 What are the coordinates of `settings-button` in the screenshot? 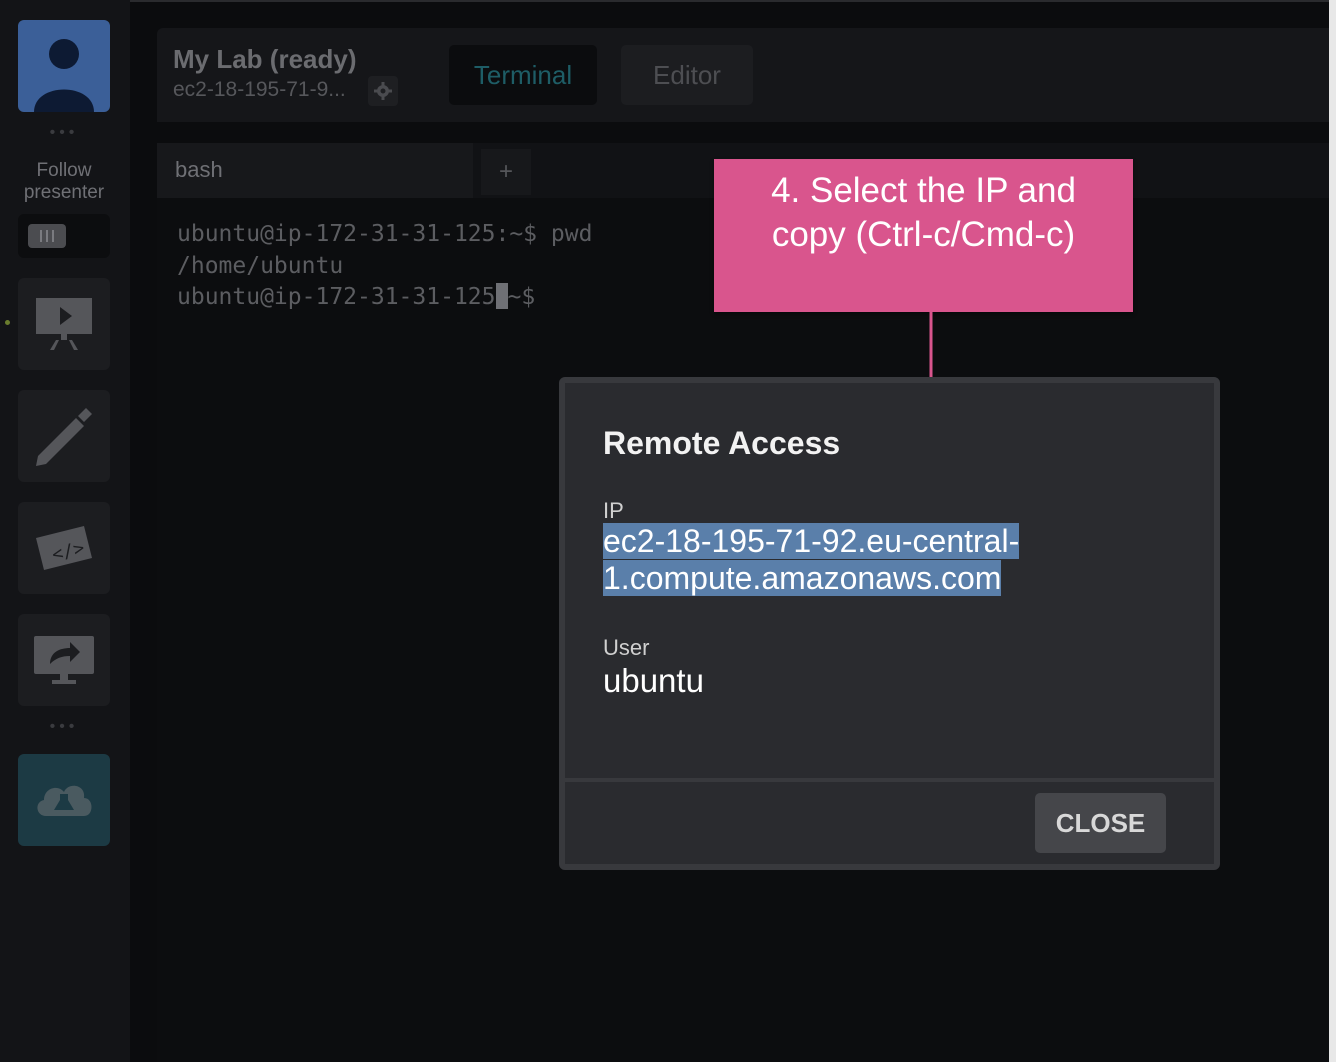 It's located at (383, 91).